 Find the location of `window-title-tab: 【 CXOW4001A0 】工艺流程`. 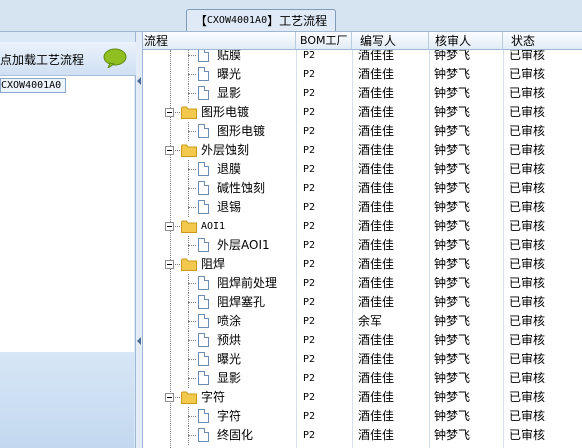

window-title-tab: 【 CXOW4001A0 】工艺流程 is located at coordinates (261, 20).